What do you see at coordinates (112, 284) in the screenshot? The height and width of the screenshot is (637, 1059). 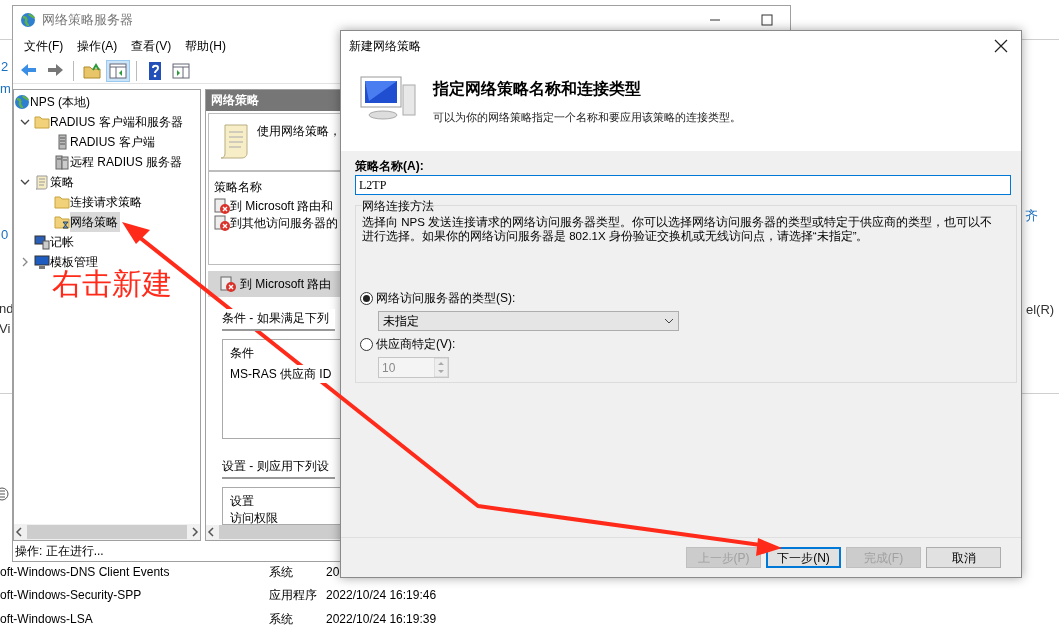 I see `annotation-text: 右击新建` at bounding box center [112, 284].